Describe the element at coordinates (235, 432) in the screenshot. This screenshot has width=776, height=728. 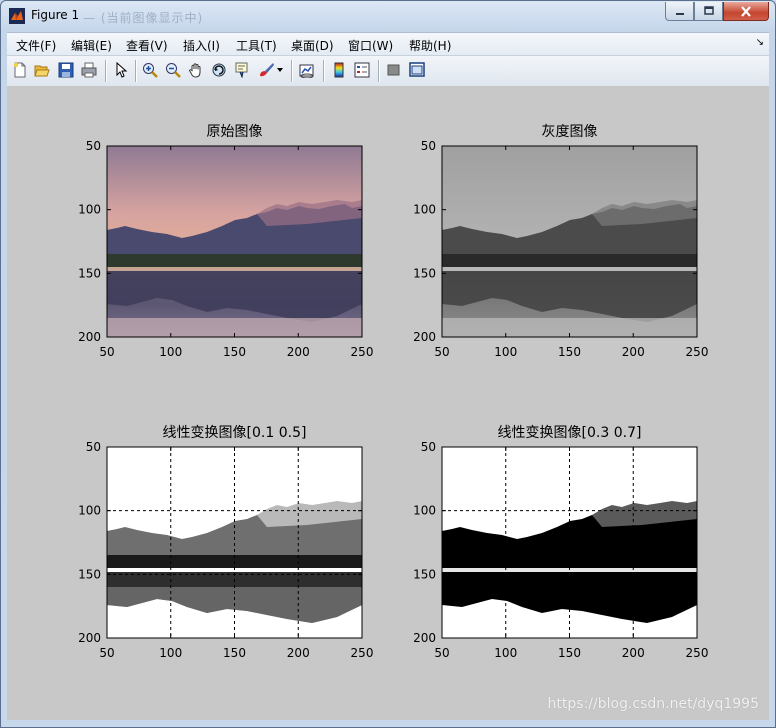
I see `axes-title: 线性变换图像[0.1 0.5]` at that location.